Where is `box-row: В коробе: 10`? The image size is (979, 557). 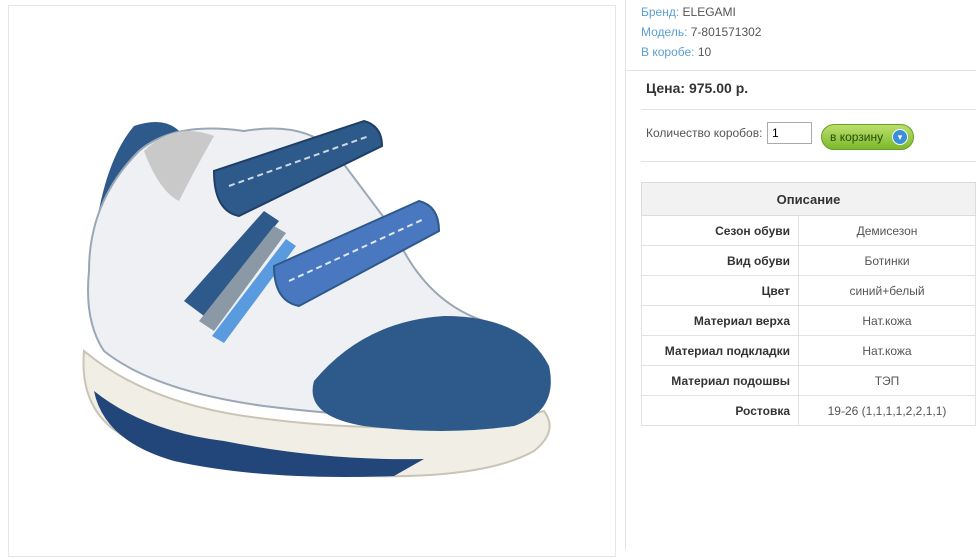
box-row: В коробе: 10 is located at coordinates (701, 52).